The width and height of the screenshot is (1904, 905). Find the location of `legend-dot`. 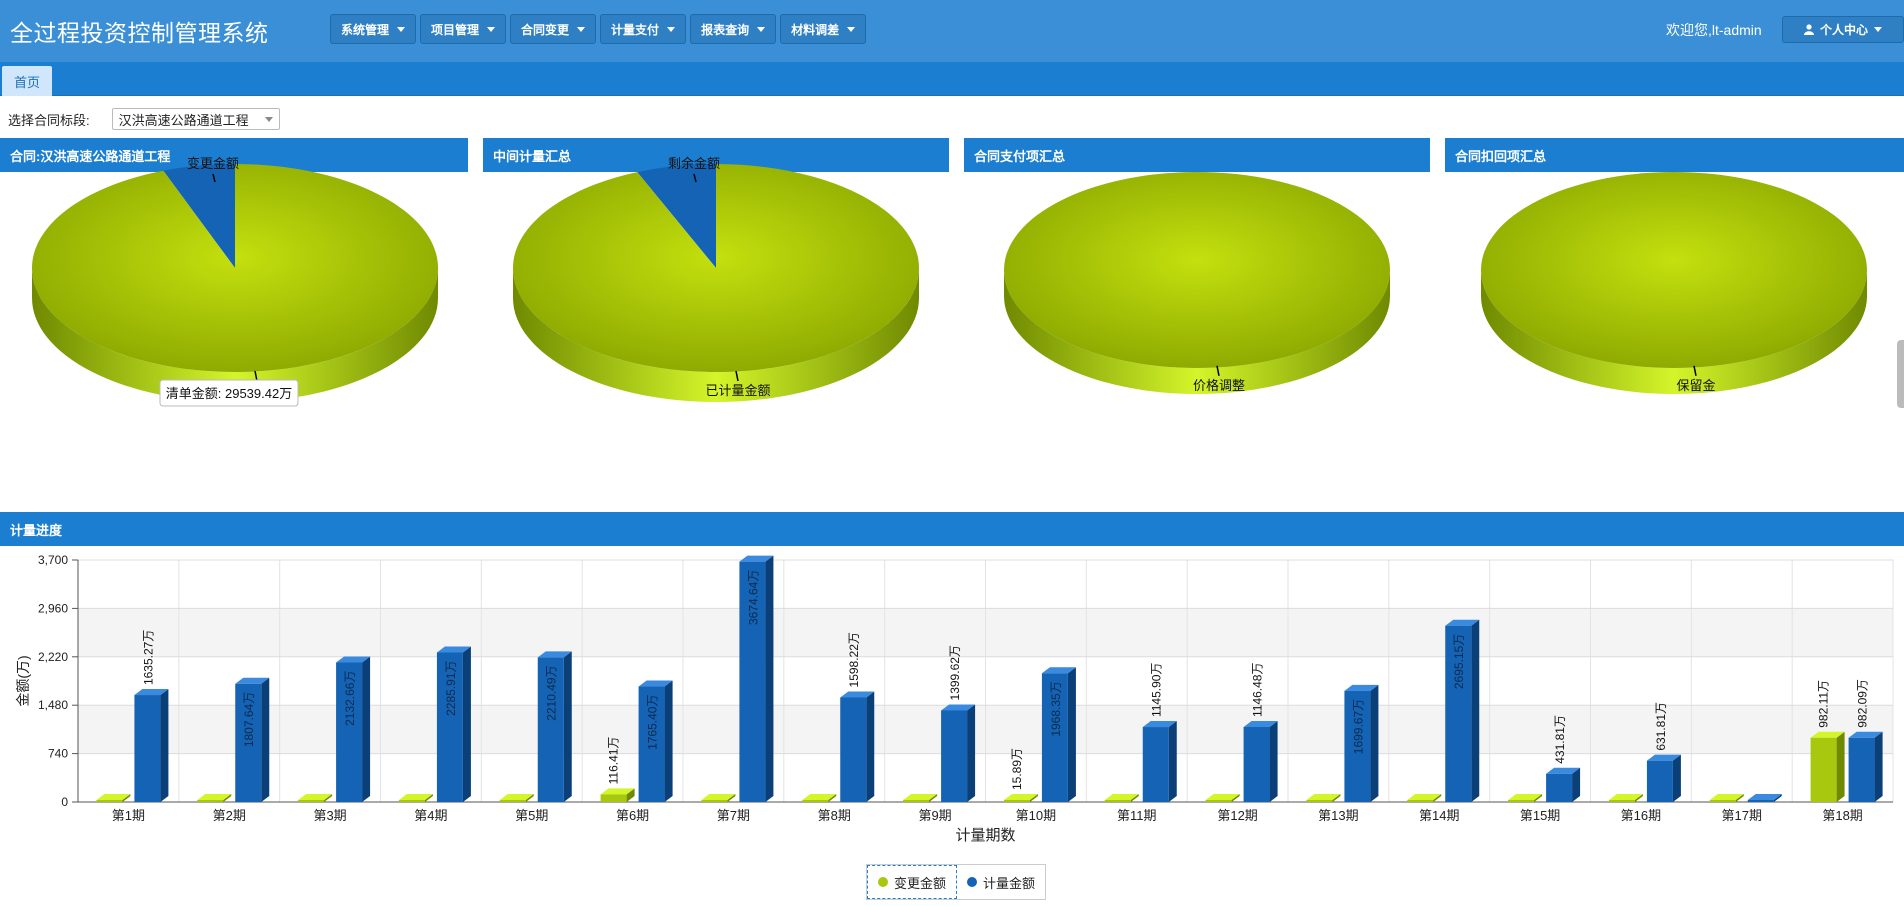

legend-dot is located at coordinates (972, 882).